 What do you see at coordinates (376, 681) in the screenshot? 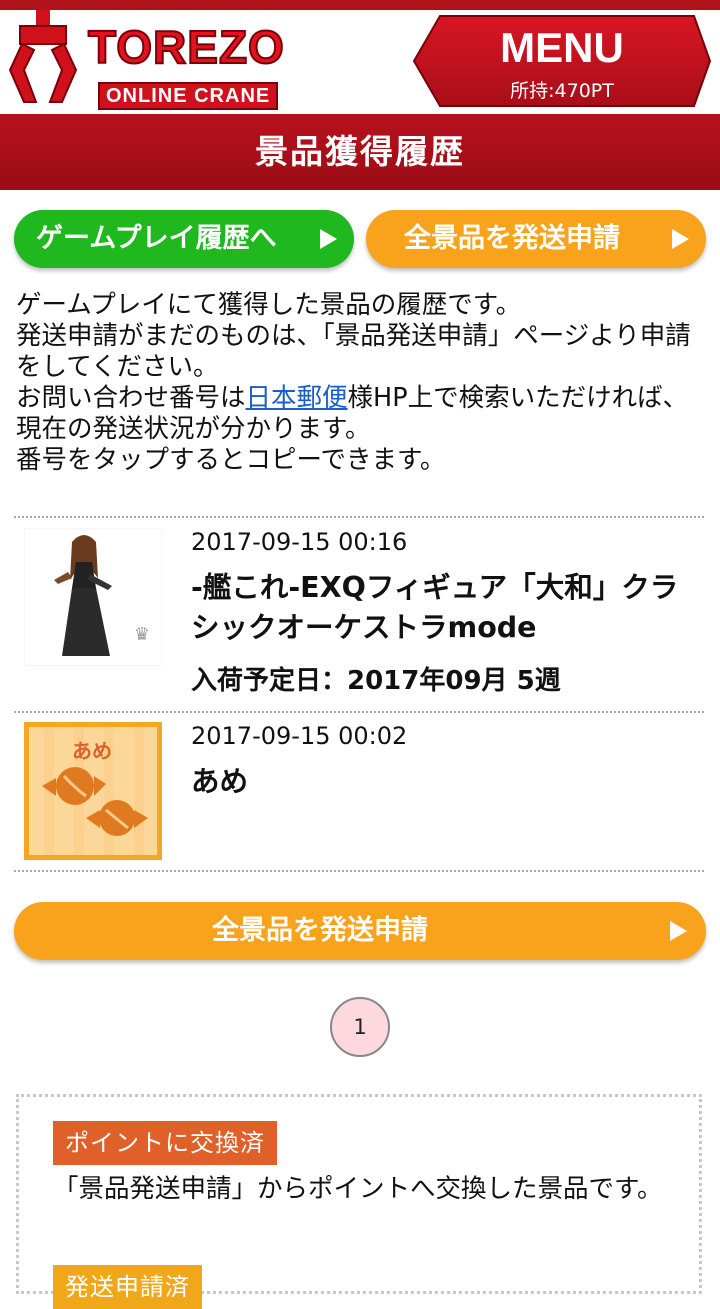
I see `arrival-date: 入荷予定日：2017年09月 5週` at bounding box center [376, 681].